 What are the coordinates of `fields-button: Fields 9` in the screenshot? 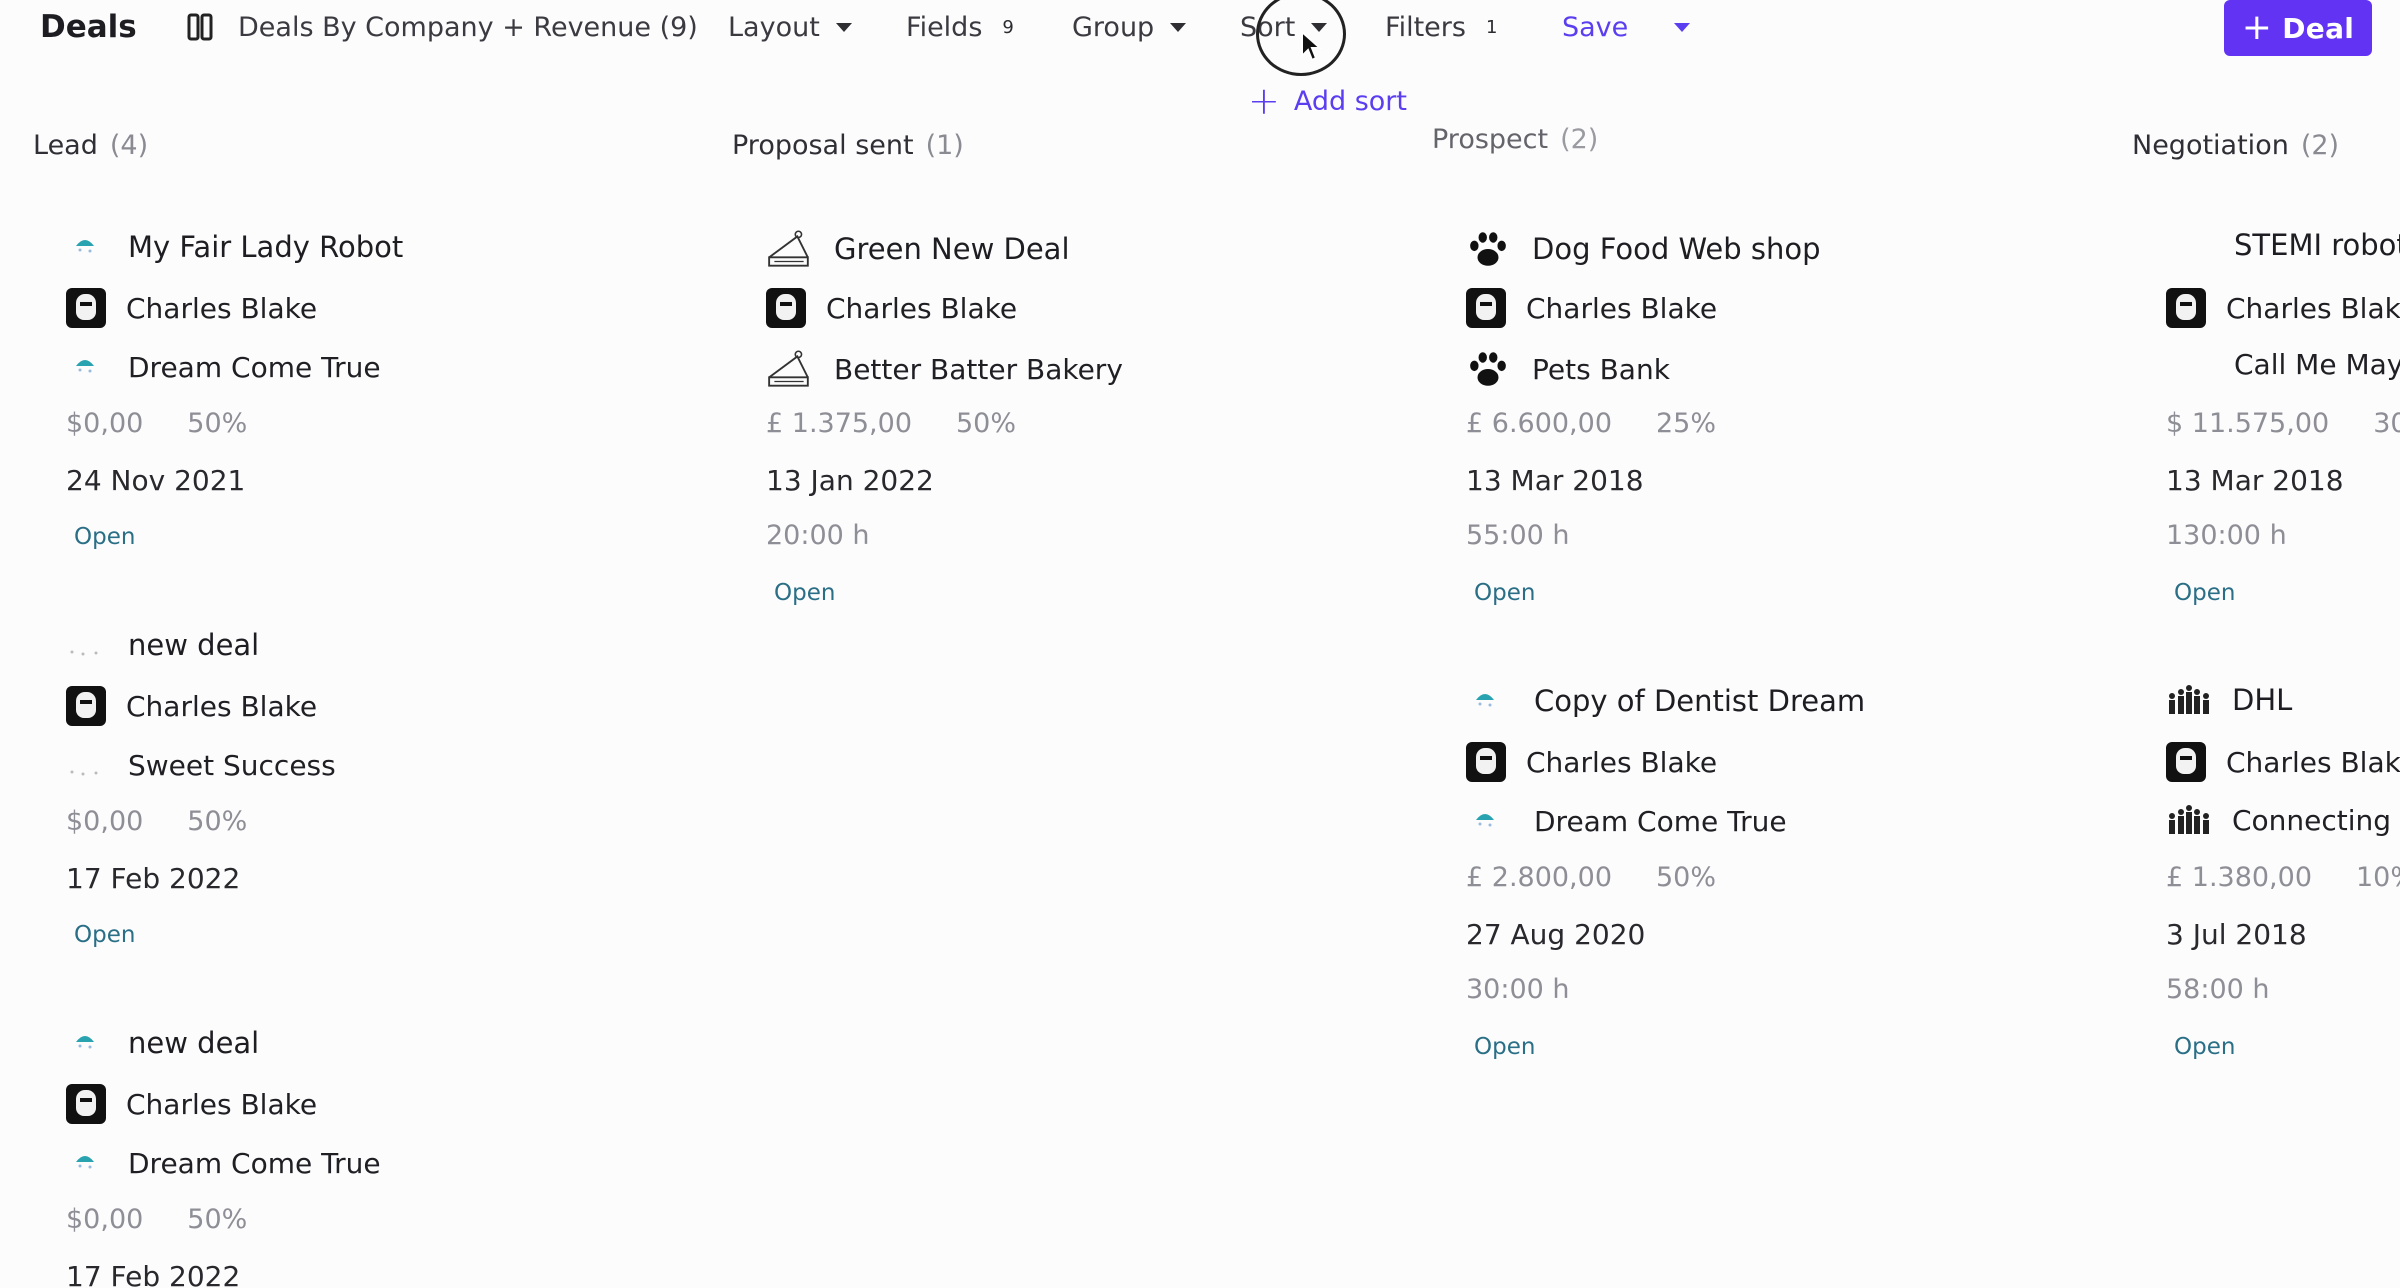 It's located at (960, 27).